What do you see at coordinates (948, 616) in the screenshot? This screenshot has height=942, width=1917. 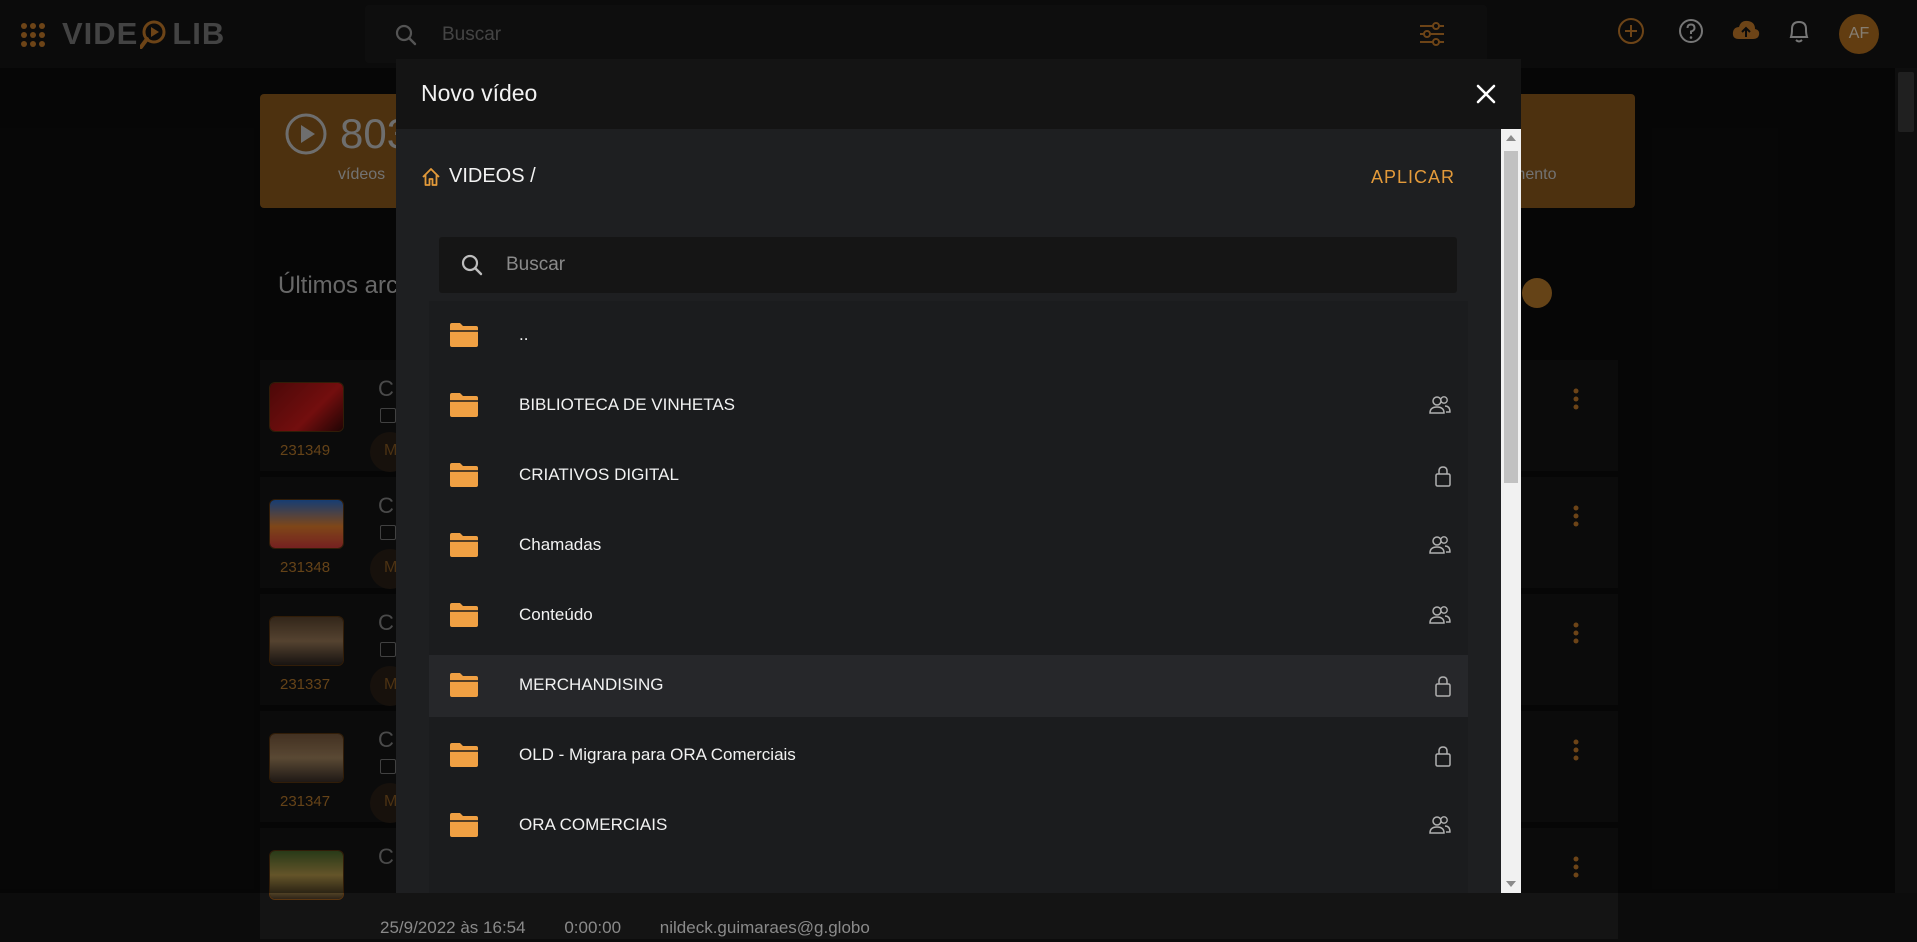 I see `folder-row: Conteúdo` at bounding box center [948, 616].